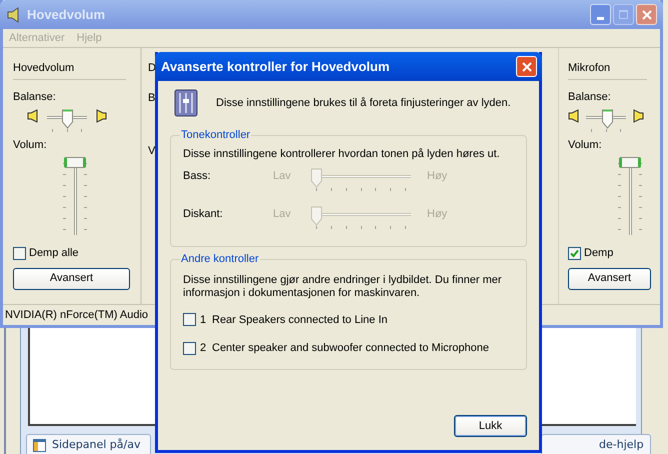 The width and height of the screenshot is (668, 454). I want to click on option-number: 1, so click(204, 320).